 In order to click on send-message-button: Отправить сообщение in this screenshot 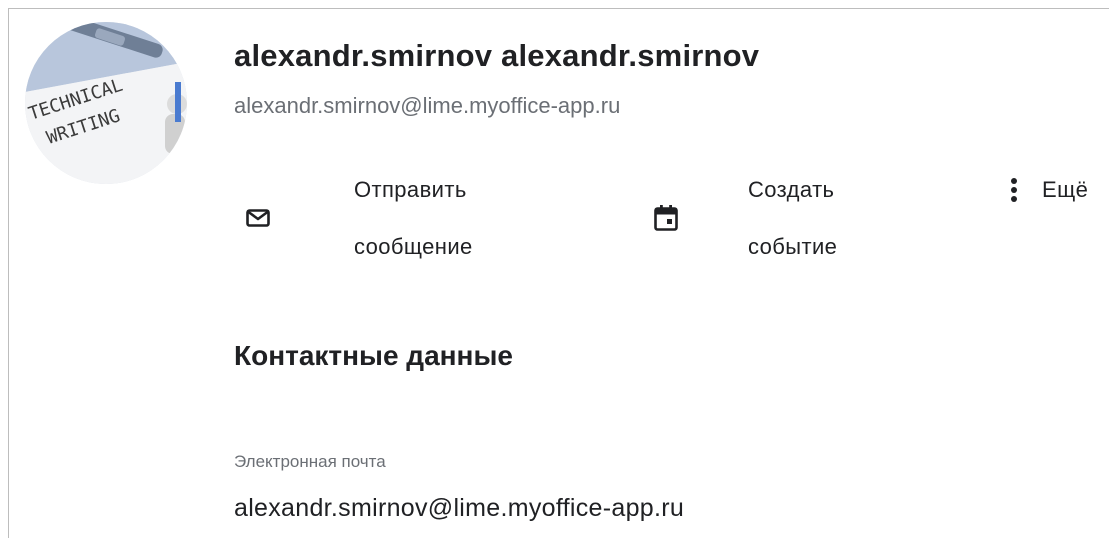, I will do `click(355, 218)`.